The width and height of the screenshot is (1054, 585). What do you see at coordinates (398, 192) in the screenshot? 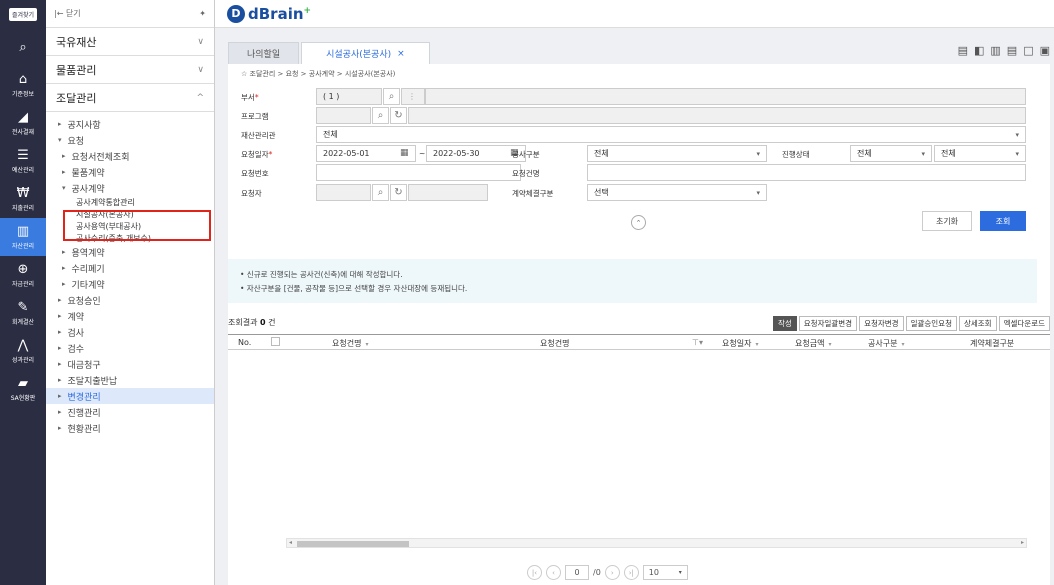
I see `requester-reset-icon: ↻` at bounding box center [398, 192].